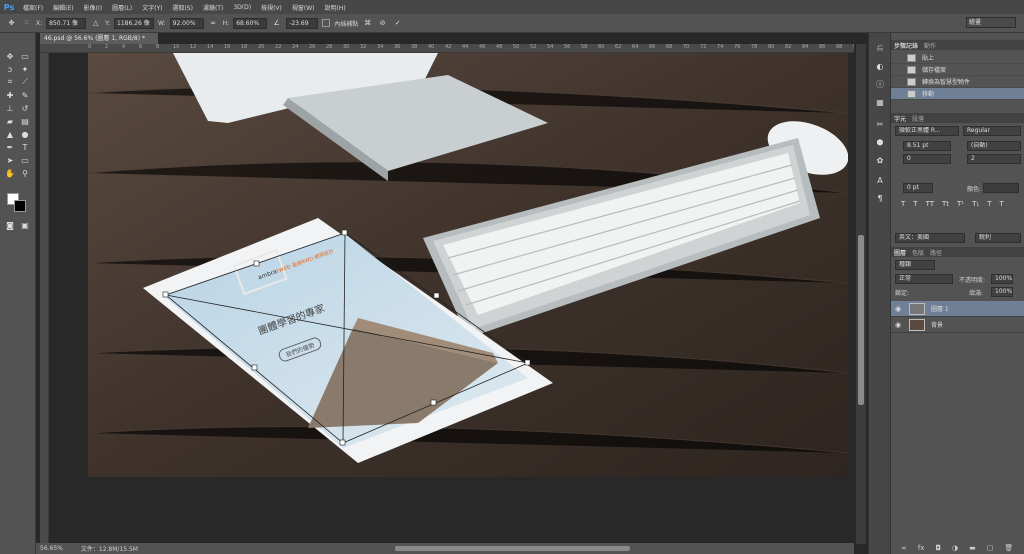 The width and height of the screenshot is (1024, 554). What do you see at coordinates (957, 94) in the screenshot?
I see `history-item-selected: 移動` at bounding box center [957, 94].